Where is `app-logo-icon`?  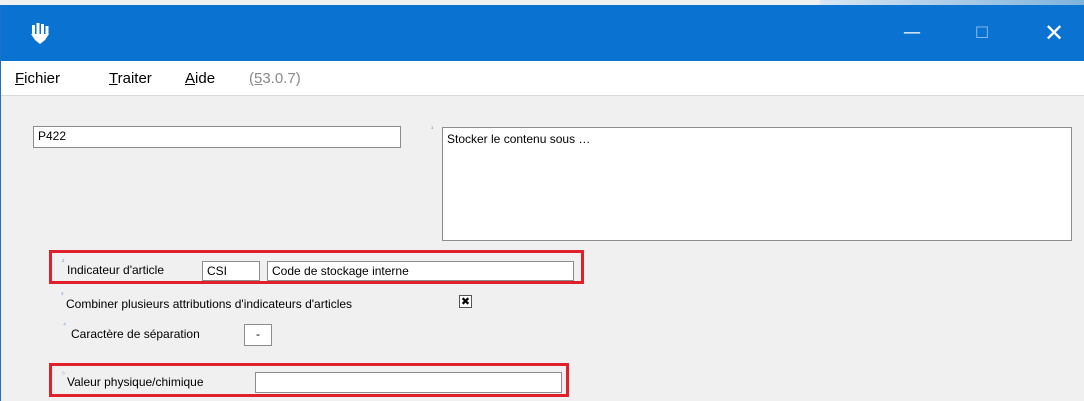
app-logo-icon is located at coordinates (40, 33).